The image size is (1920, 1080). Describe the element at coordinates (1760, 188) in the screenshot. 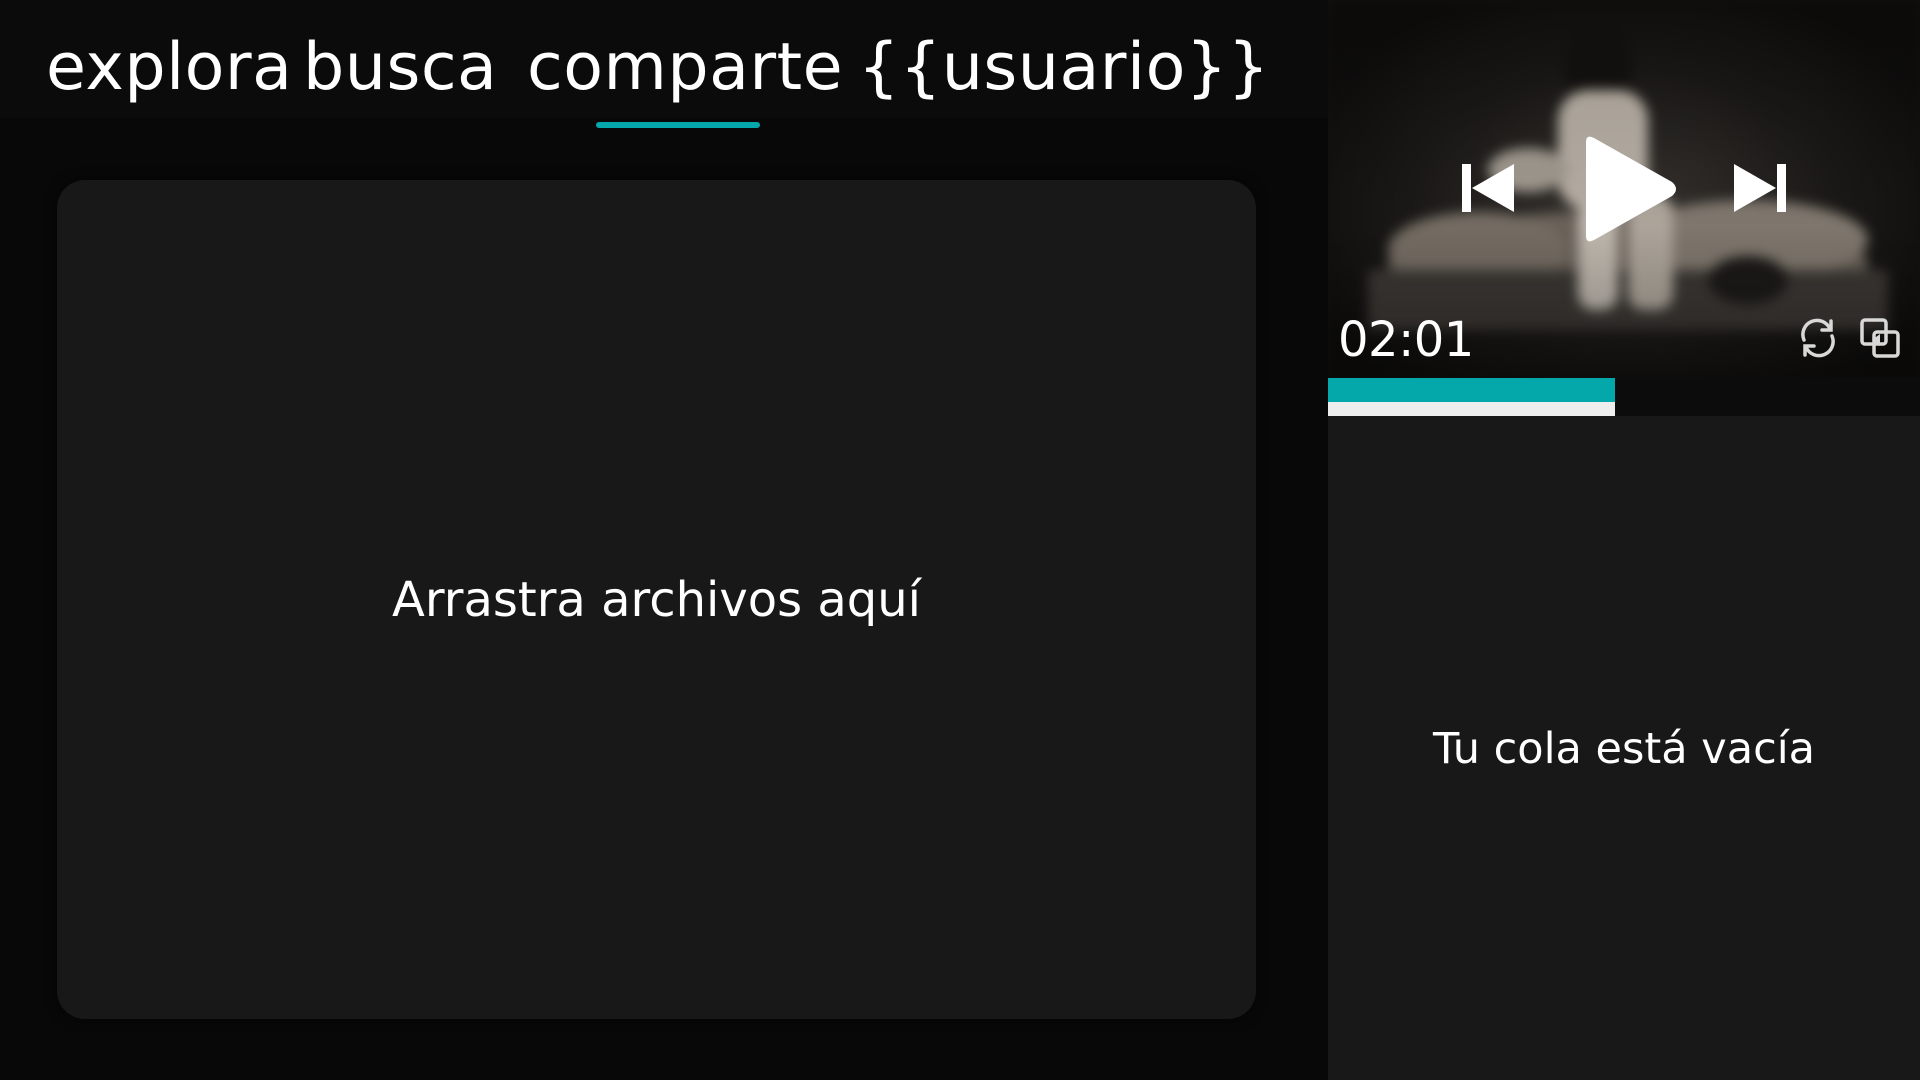

I see `skip-next-icon` at that location.